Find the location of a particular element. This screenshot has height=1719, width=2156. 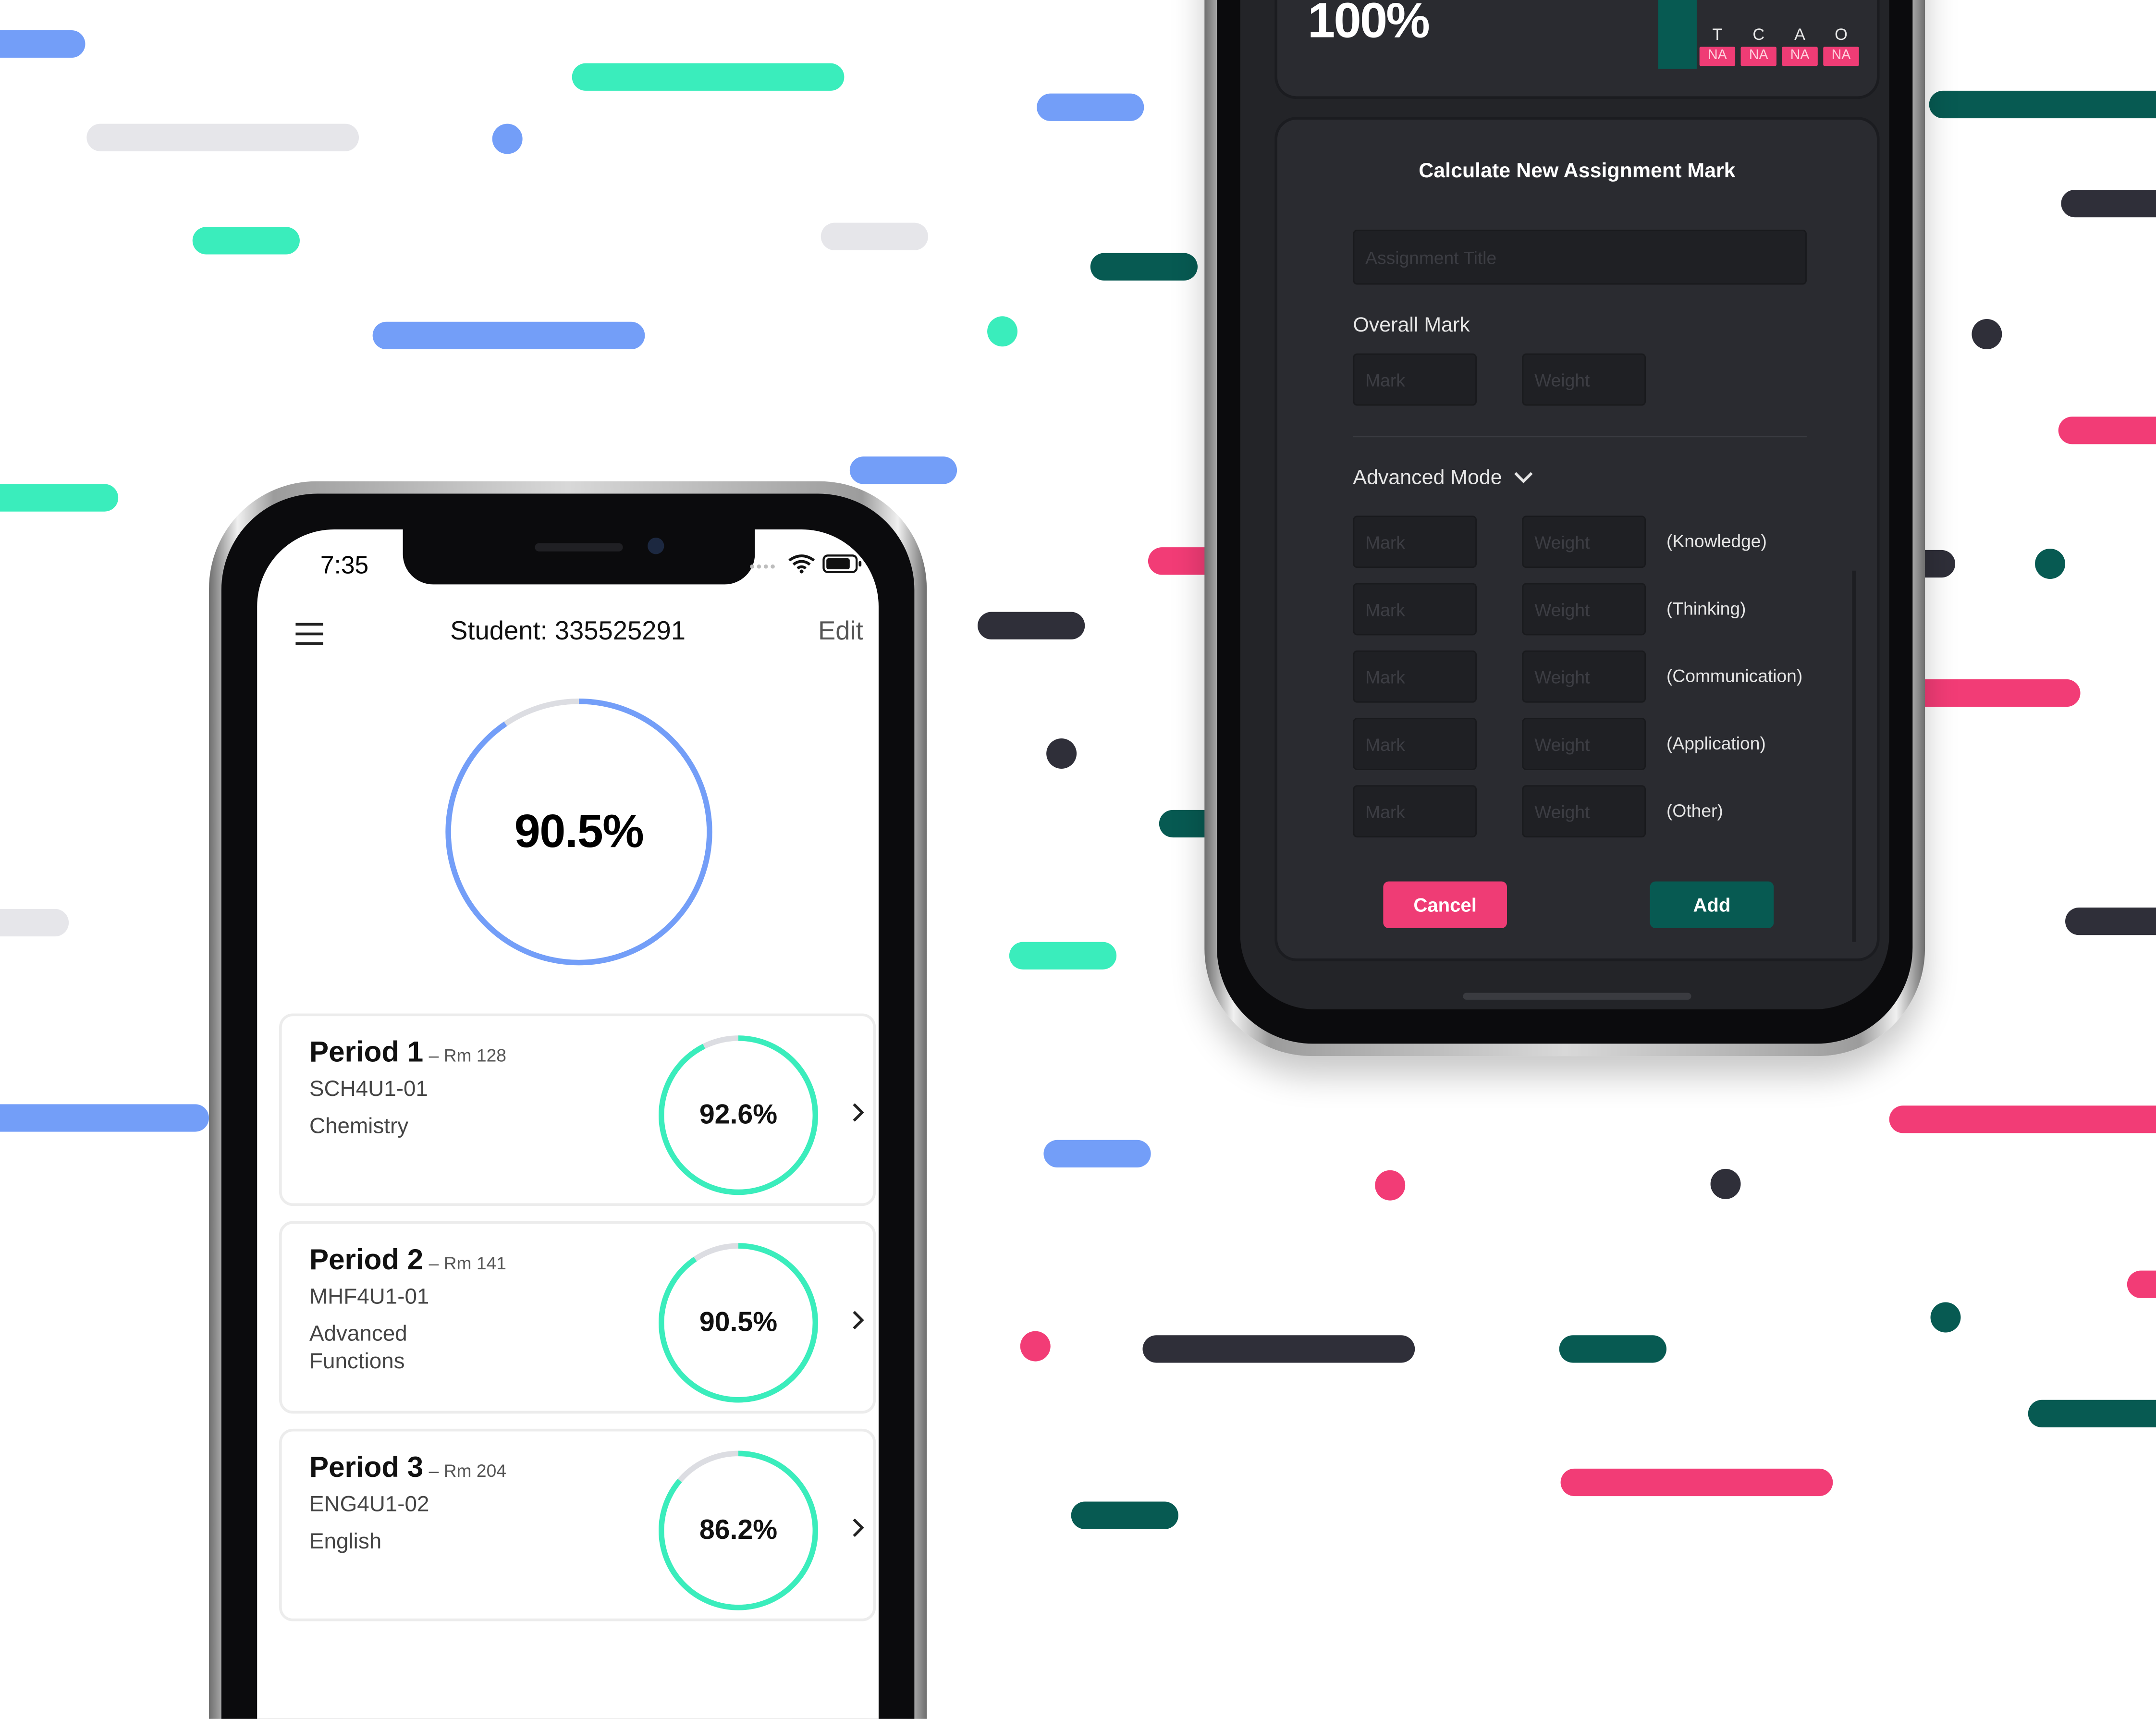

period-title: Period 3– Rm 204 is located at coordinates (408, 1469).